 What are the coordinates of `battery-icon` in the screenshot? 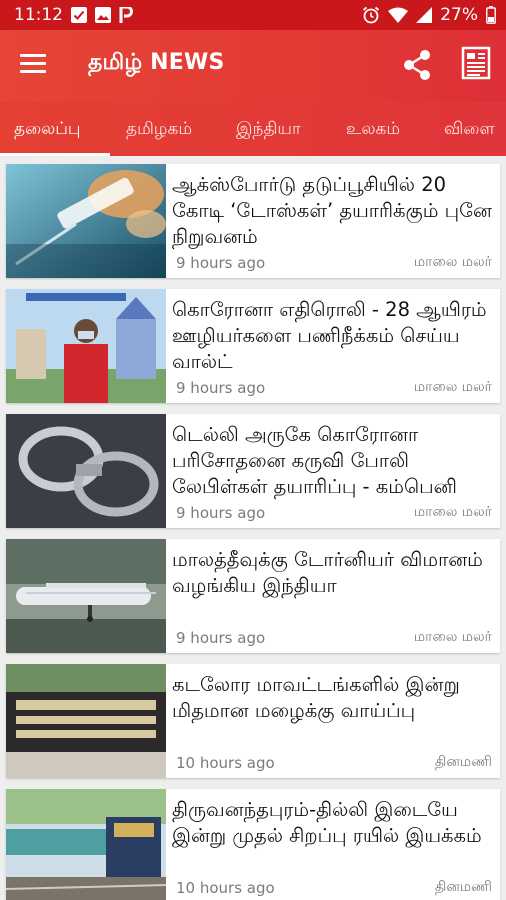 It's located at (491, 15).